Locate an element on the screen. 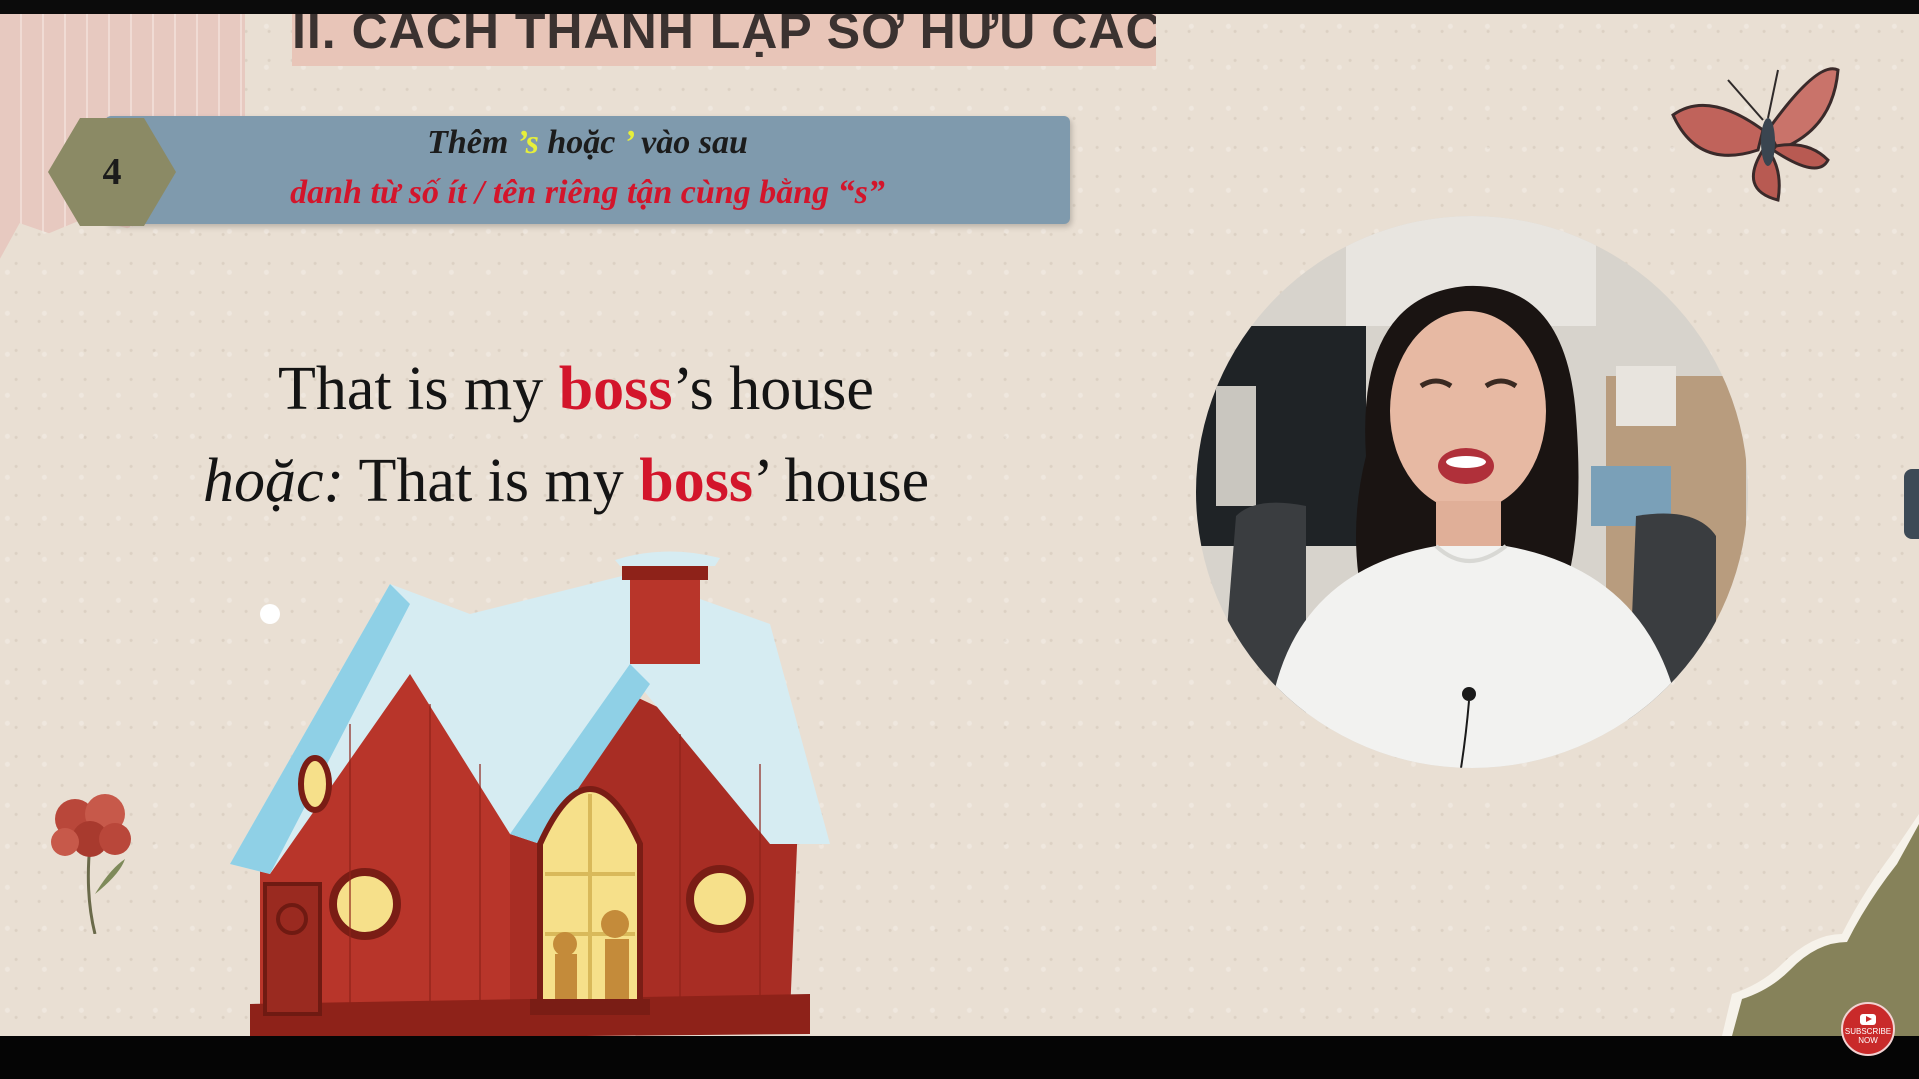 This screenshot has height=1079, width=1919. subscribe-now-label: NOW is located at coordinates (1868, 1040).